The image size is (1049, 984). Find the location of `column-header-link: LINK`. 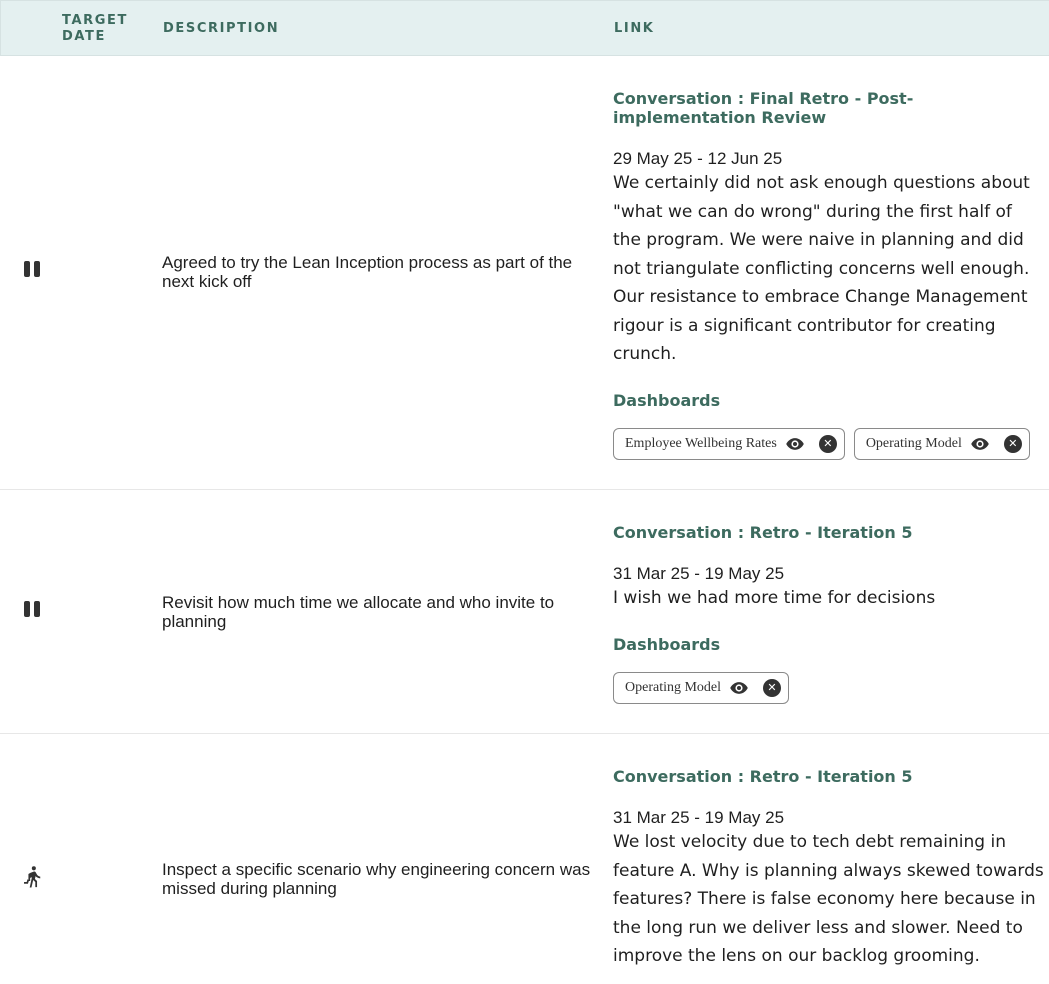

column-header-link: LINK is located at coordinates (634, 29).